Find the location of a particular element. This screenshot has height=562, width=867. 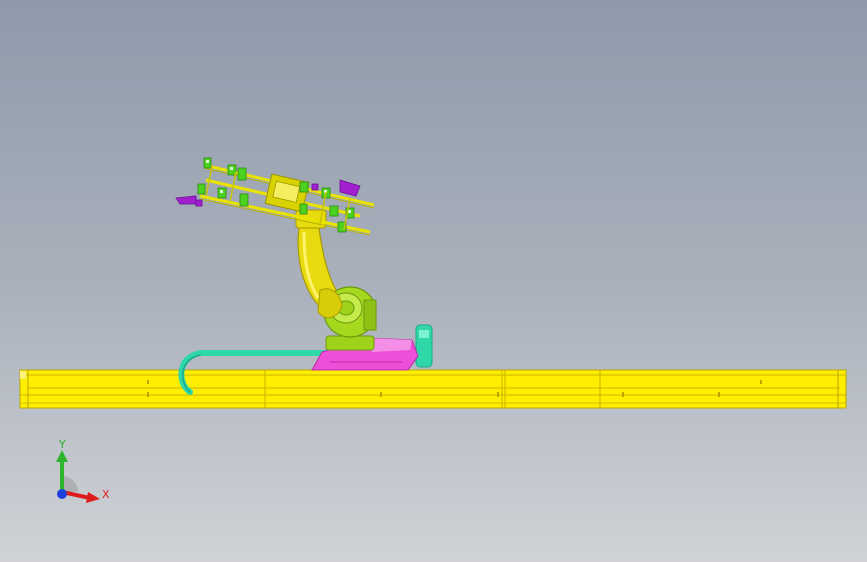

base-flange is located at coordinates (350, 343).